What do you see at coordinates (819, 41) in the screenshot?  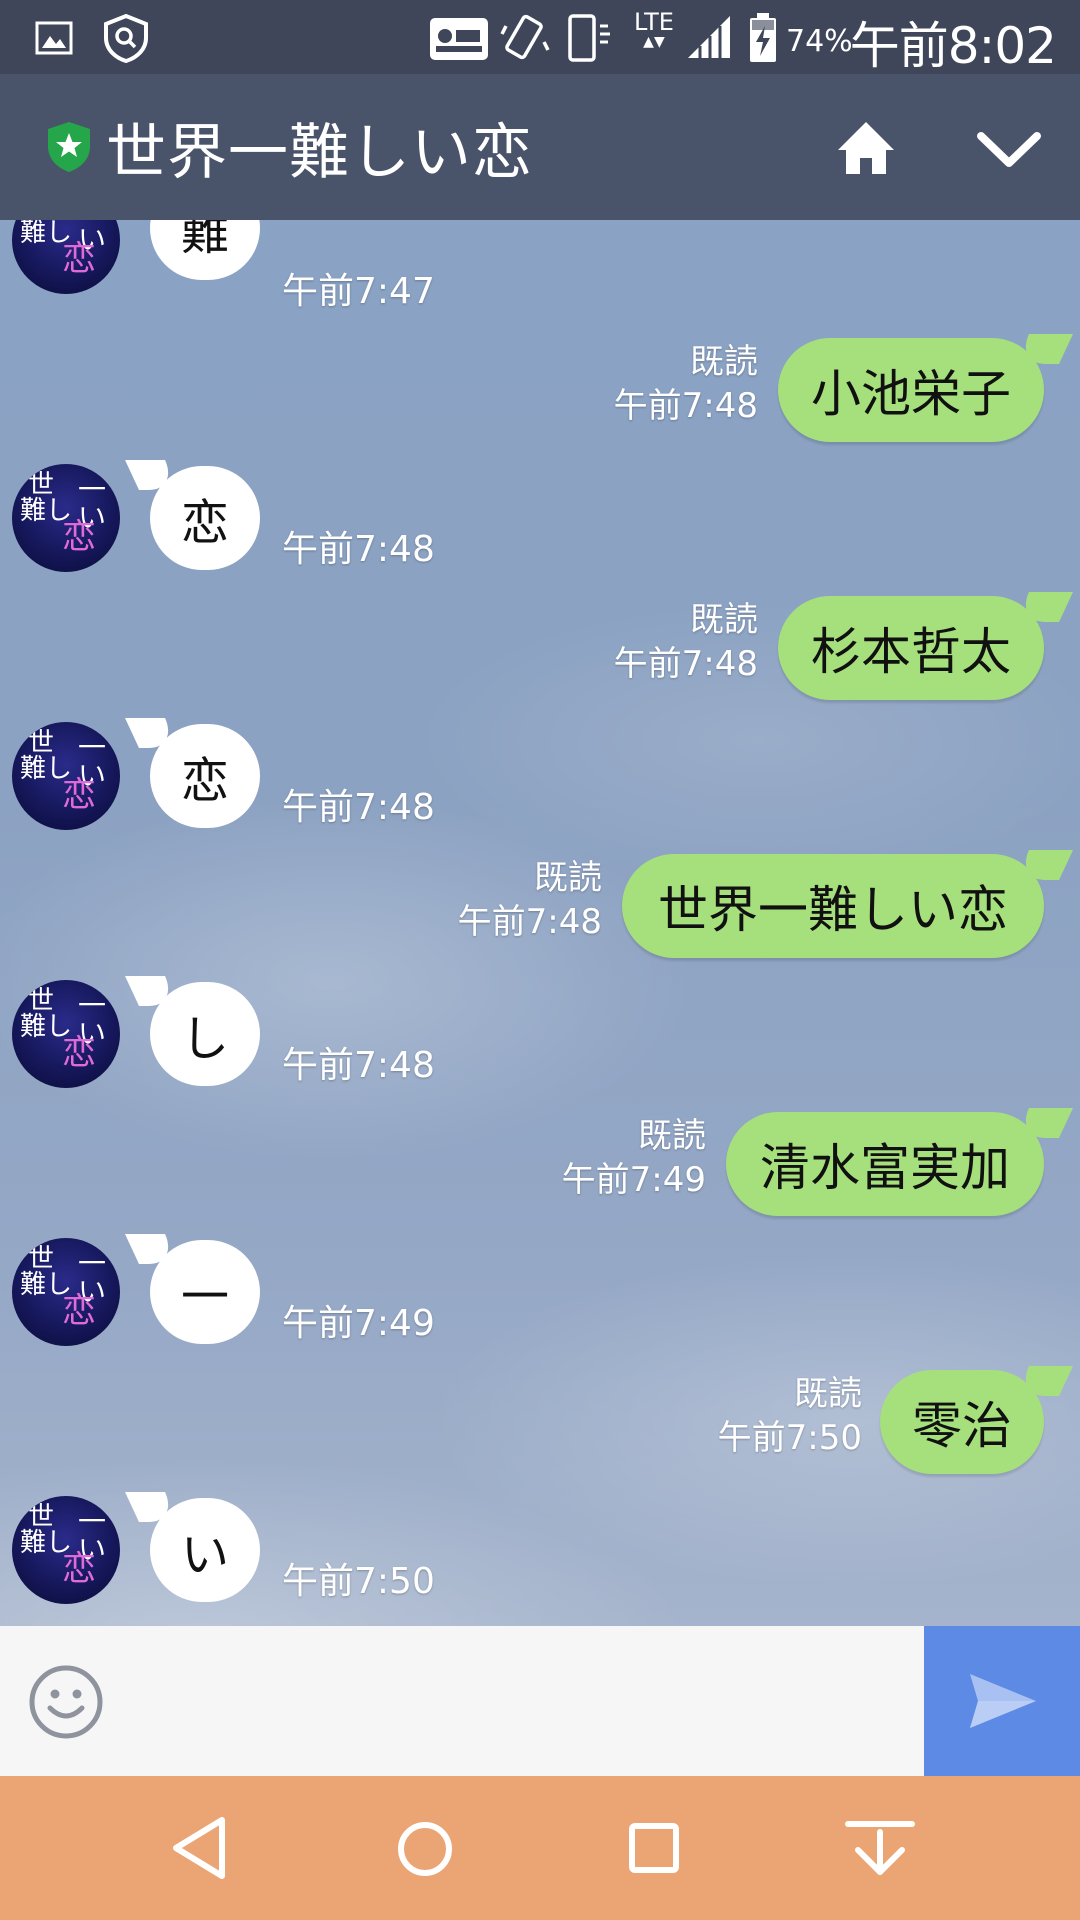 I see `battery-percent: 74%` at bounding box center [819, 41].